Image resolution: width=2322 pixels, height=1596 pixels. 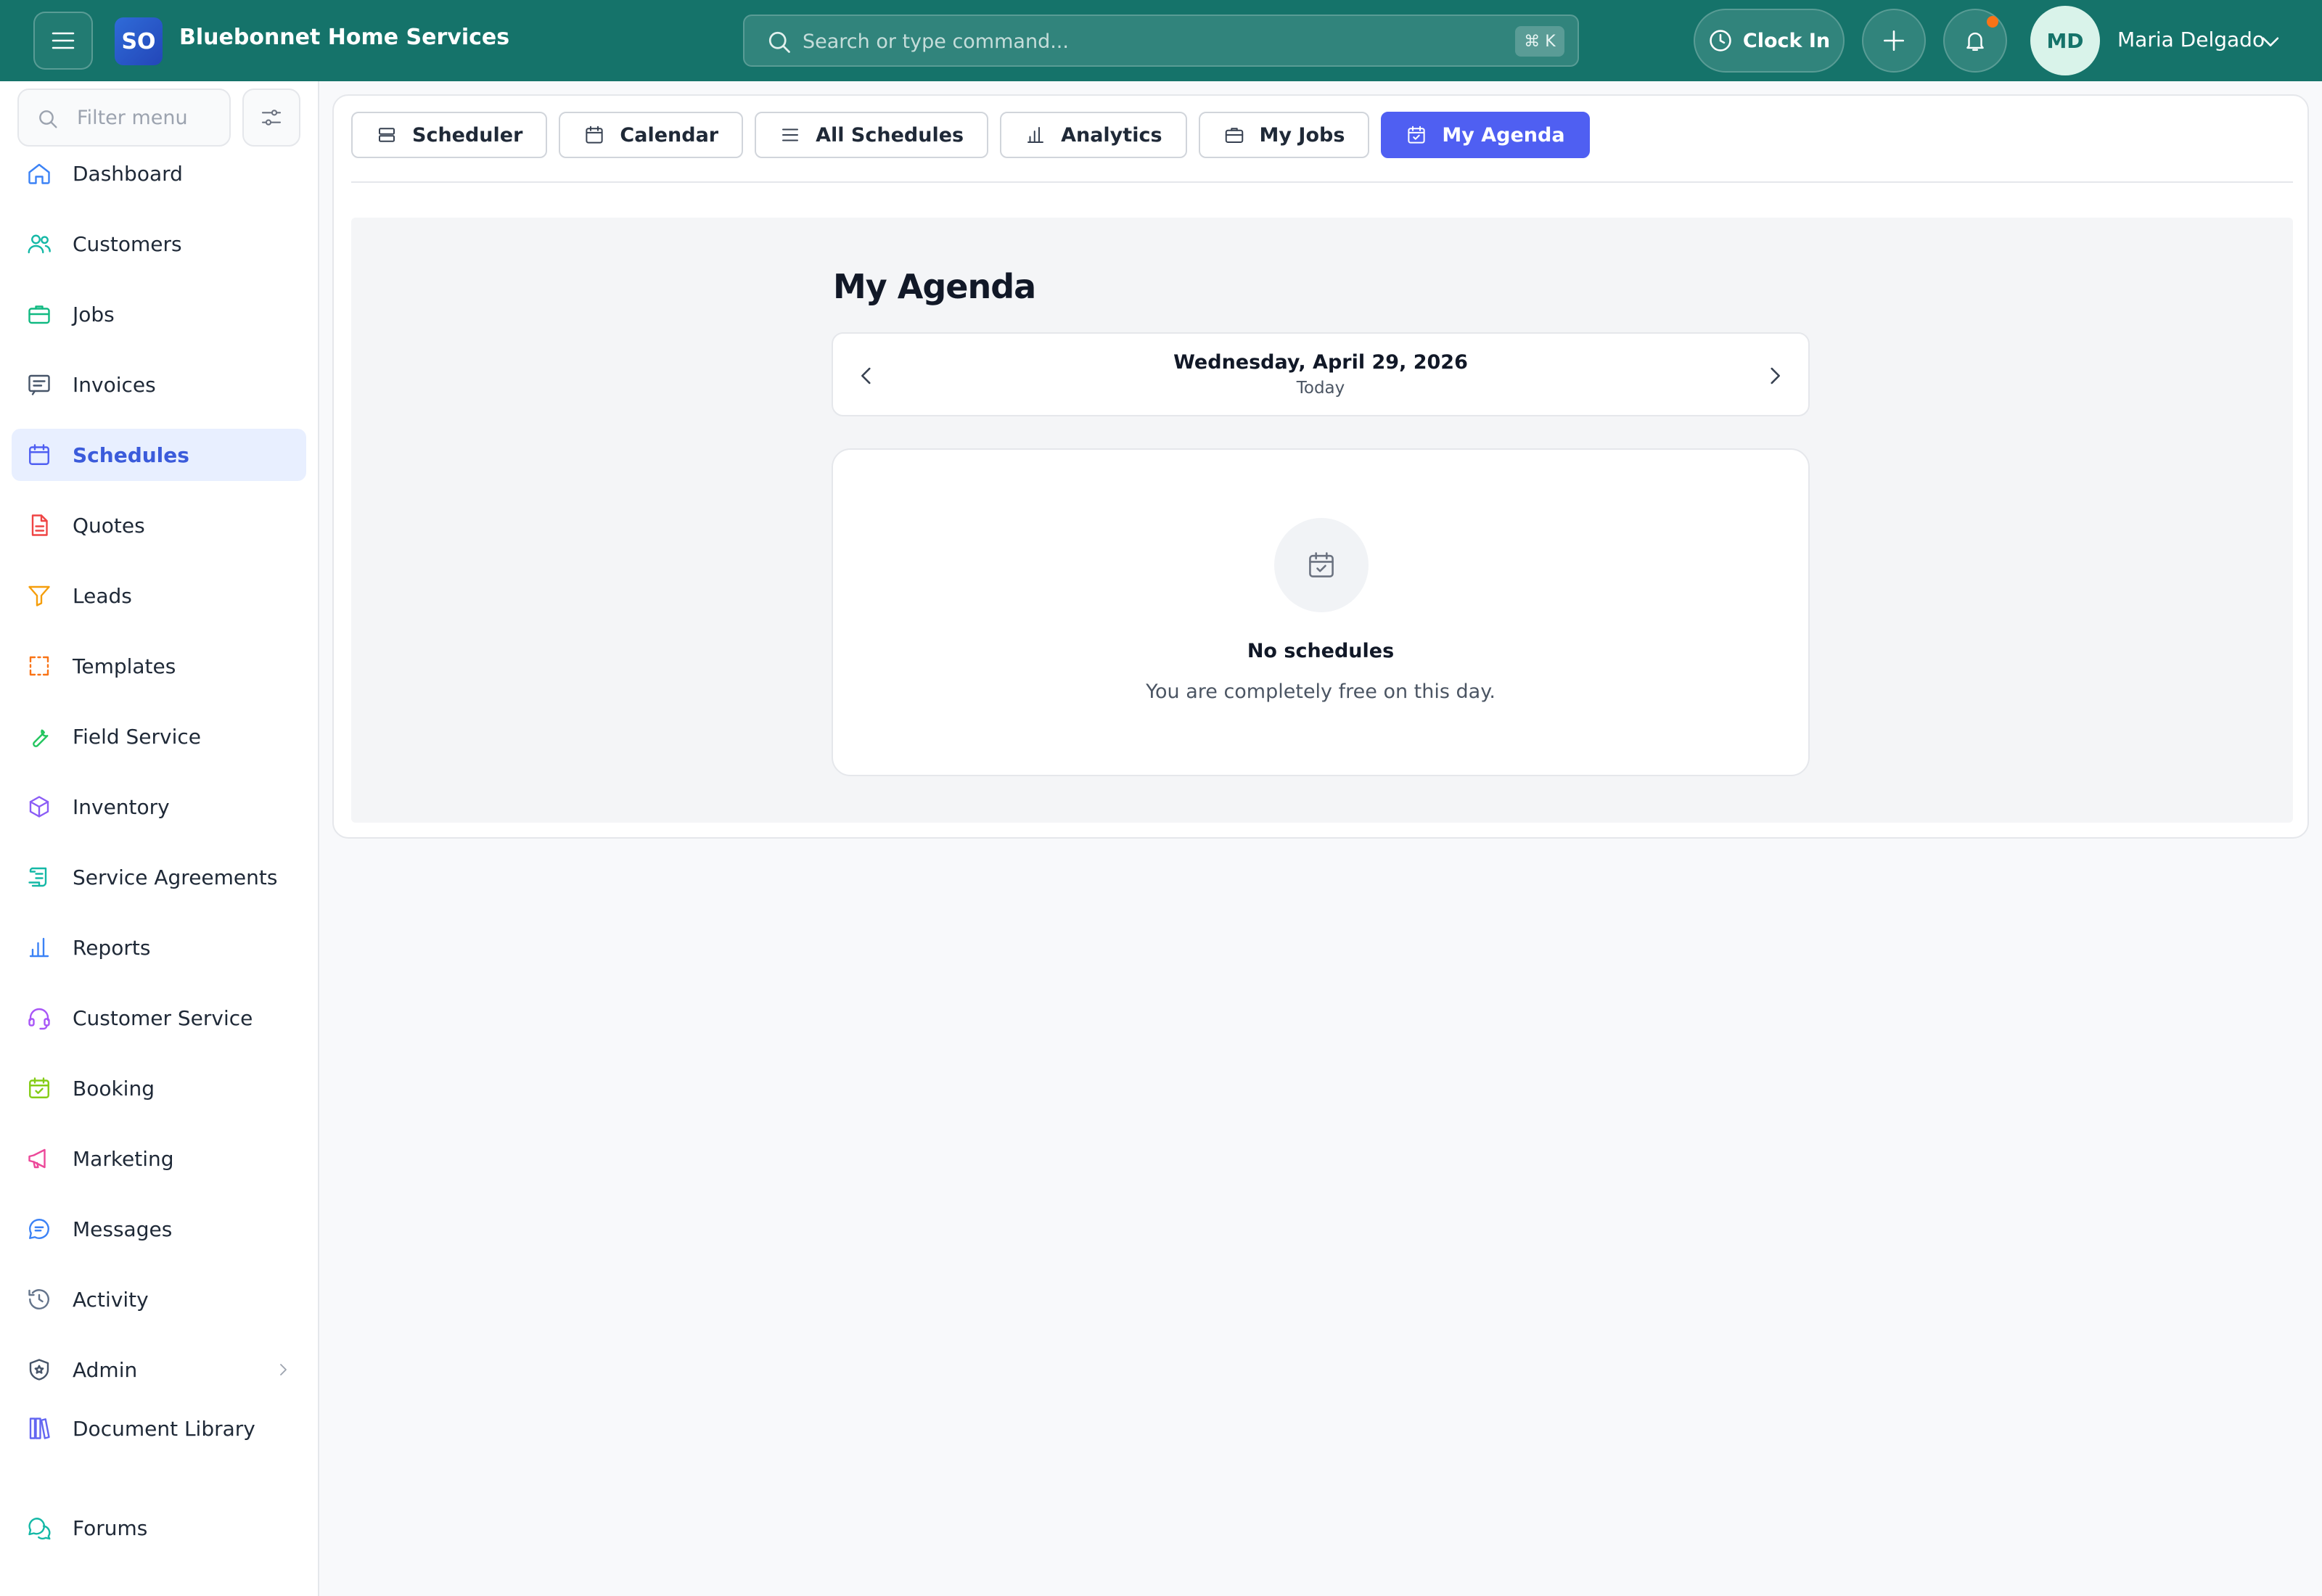 I want to click on sidebar-item-marketing: Marketing, so click(x=159, y=1158).